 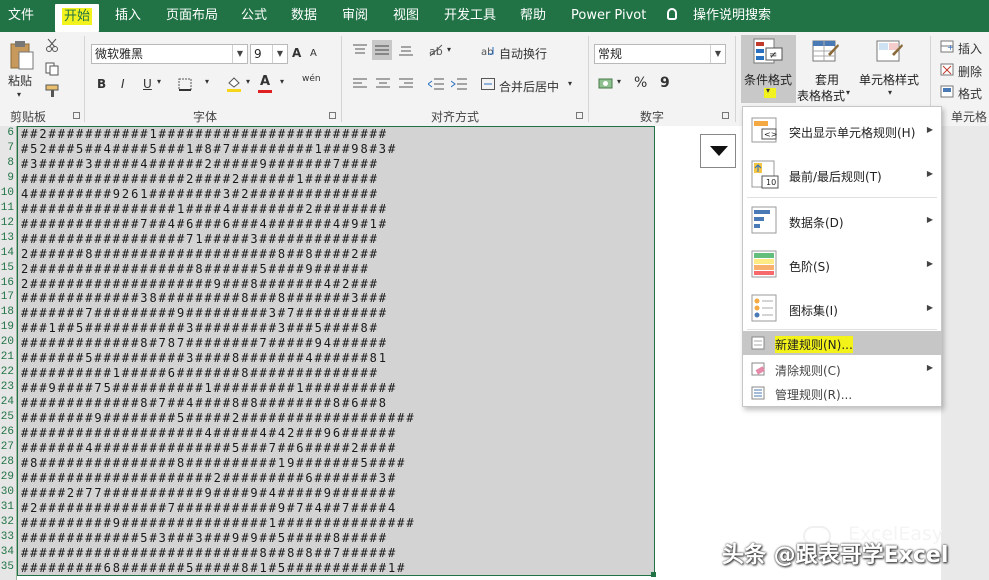 What do you see at coordinates (970, 48) in the screenshot?
I see `insert-cells-button: 插入` at bounding box center [970, 48].